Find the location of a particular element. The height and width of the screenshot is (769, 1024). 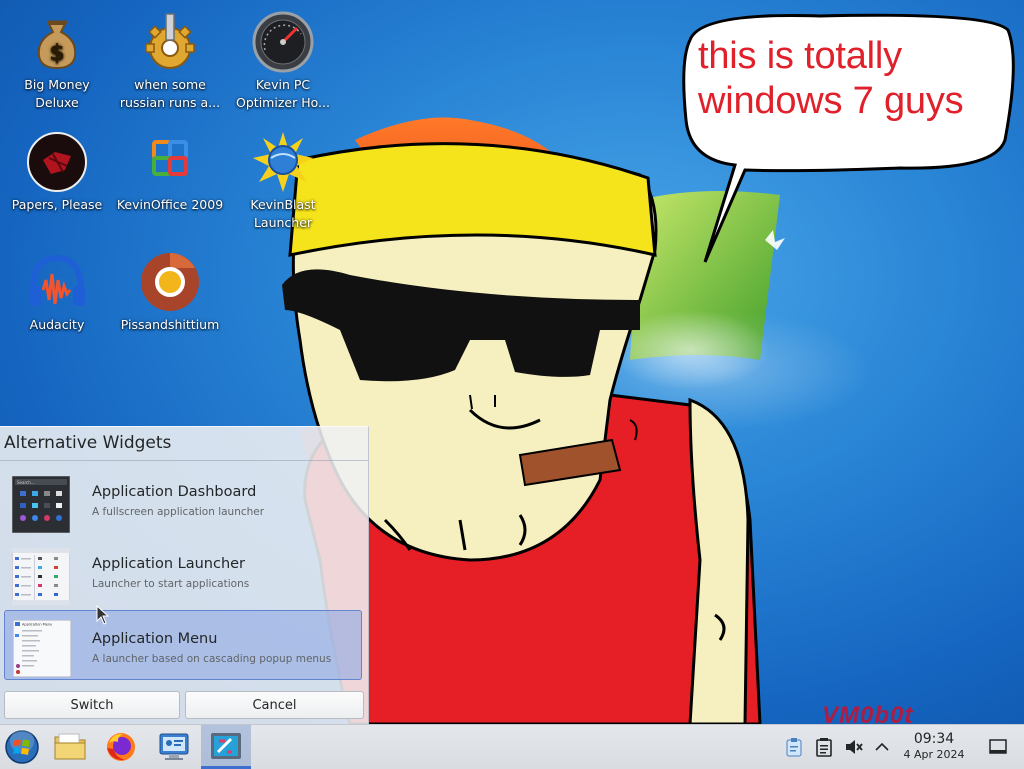

tray-volume is located at coordinates (854, 747).